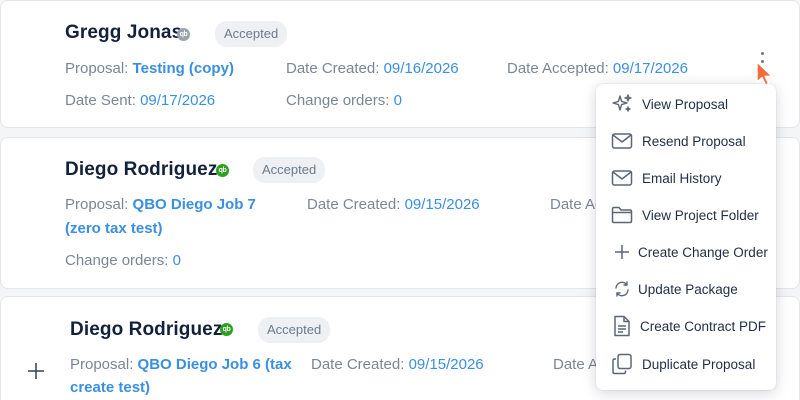  I want to click on document-icon, so click(622, 326).